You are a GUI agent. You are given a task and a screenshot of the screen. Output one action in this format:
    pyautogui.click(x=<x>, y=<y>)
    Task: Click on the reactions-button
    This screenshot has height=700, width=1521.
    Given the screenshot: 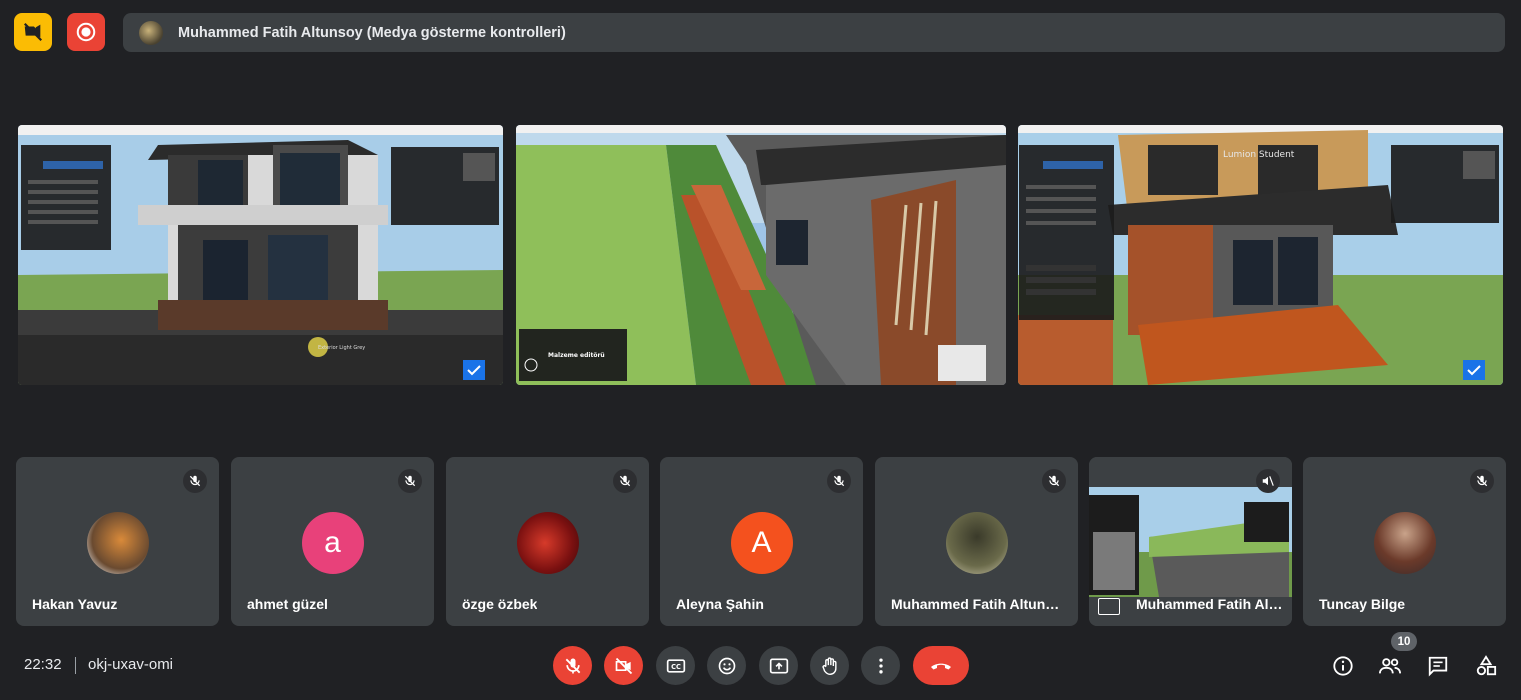 What is the action you would take?
    pyautogui.click(x=726, y=665)
    